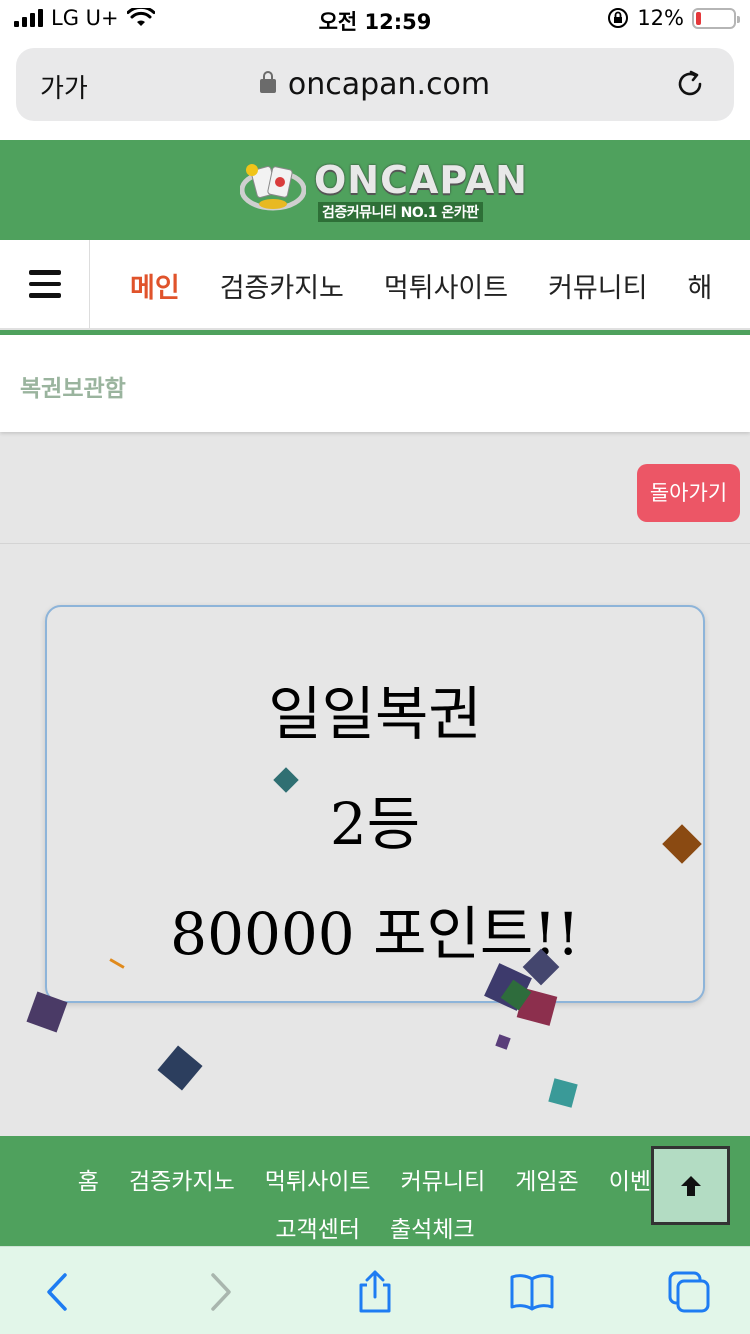 The image size is (750, 1334). I want to click on address-bar: 가가 oncapan.com, so click(375, 84).